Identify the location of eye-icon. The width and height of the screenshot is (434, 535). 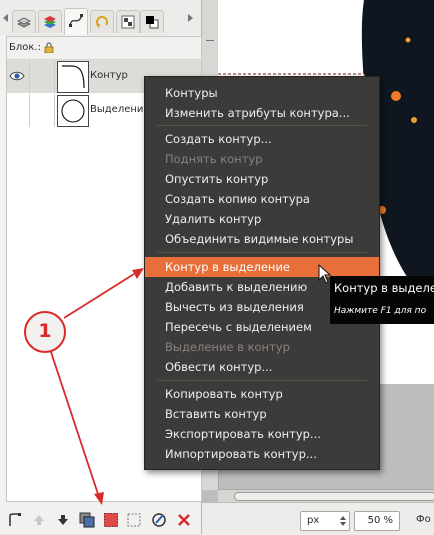
(17, 76).